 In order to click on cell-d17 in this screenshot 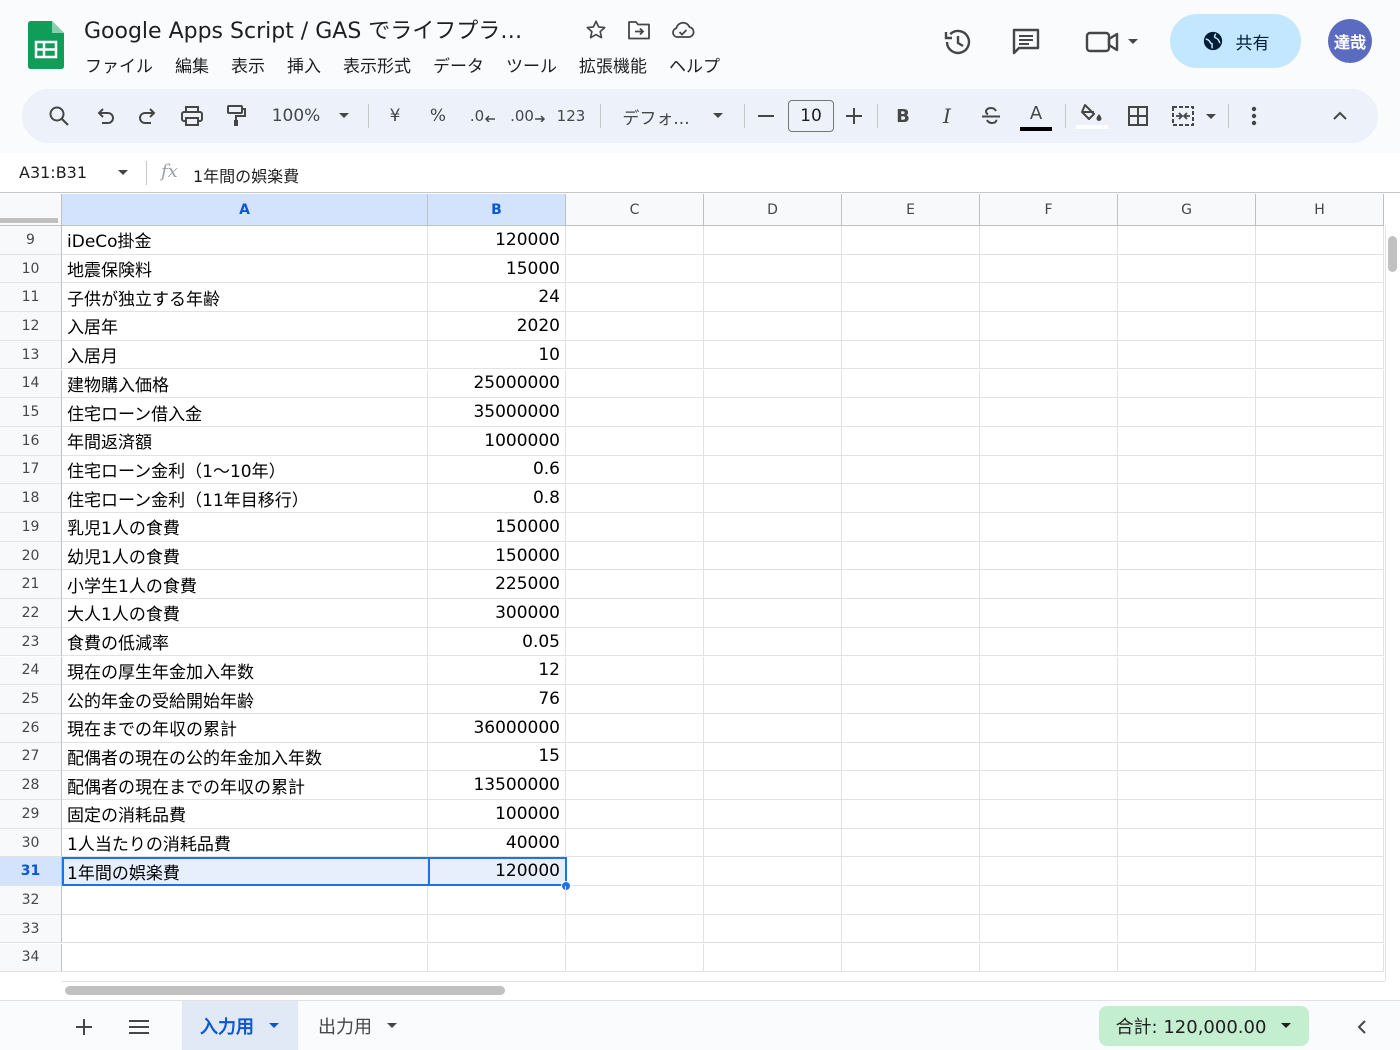, I will do `click(773, 470)`.